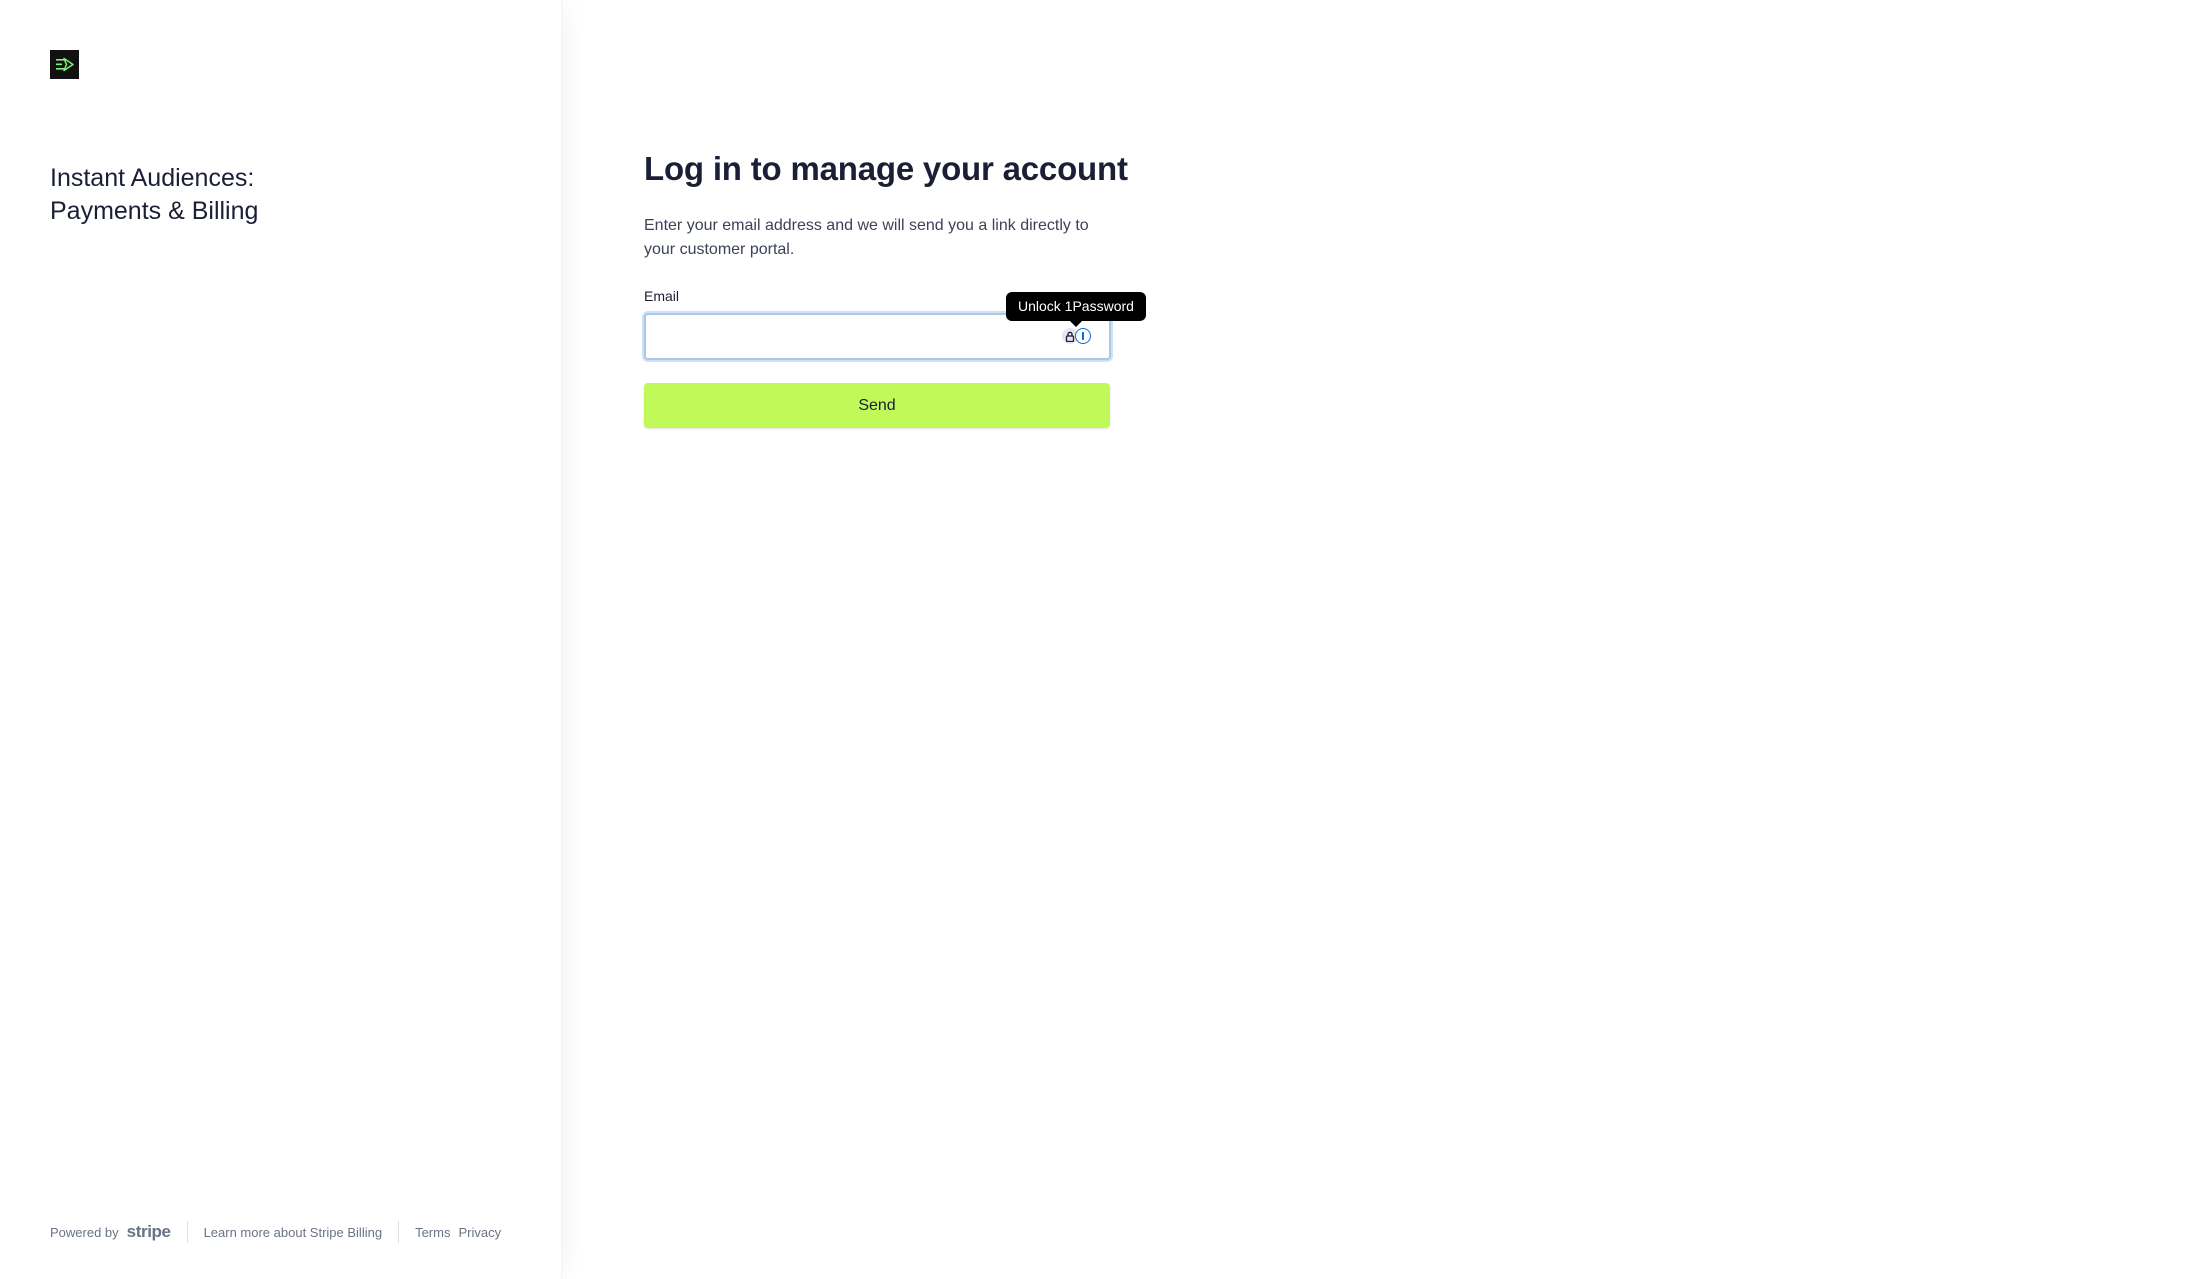 This screenshot has width=2195, height=1279. I want to click on powered-by-label: Powered by, so click(84, 1232).